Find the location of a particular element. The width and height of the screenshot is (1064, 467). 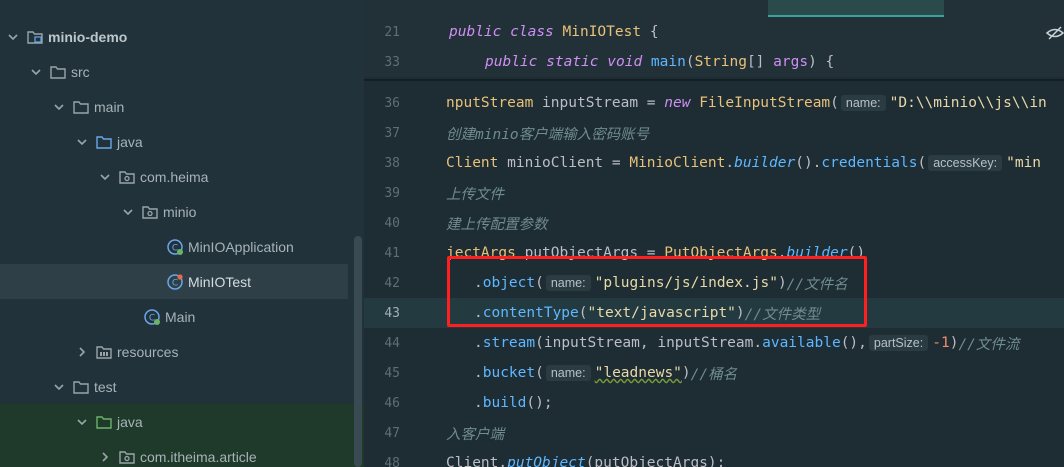

eye-off-icon is located at coordinates (1055, 33).